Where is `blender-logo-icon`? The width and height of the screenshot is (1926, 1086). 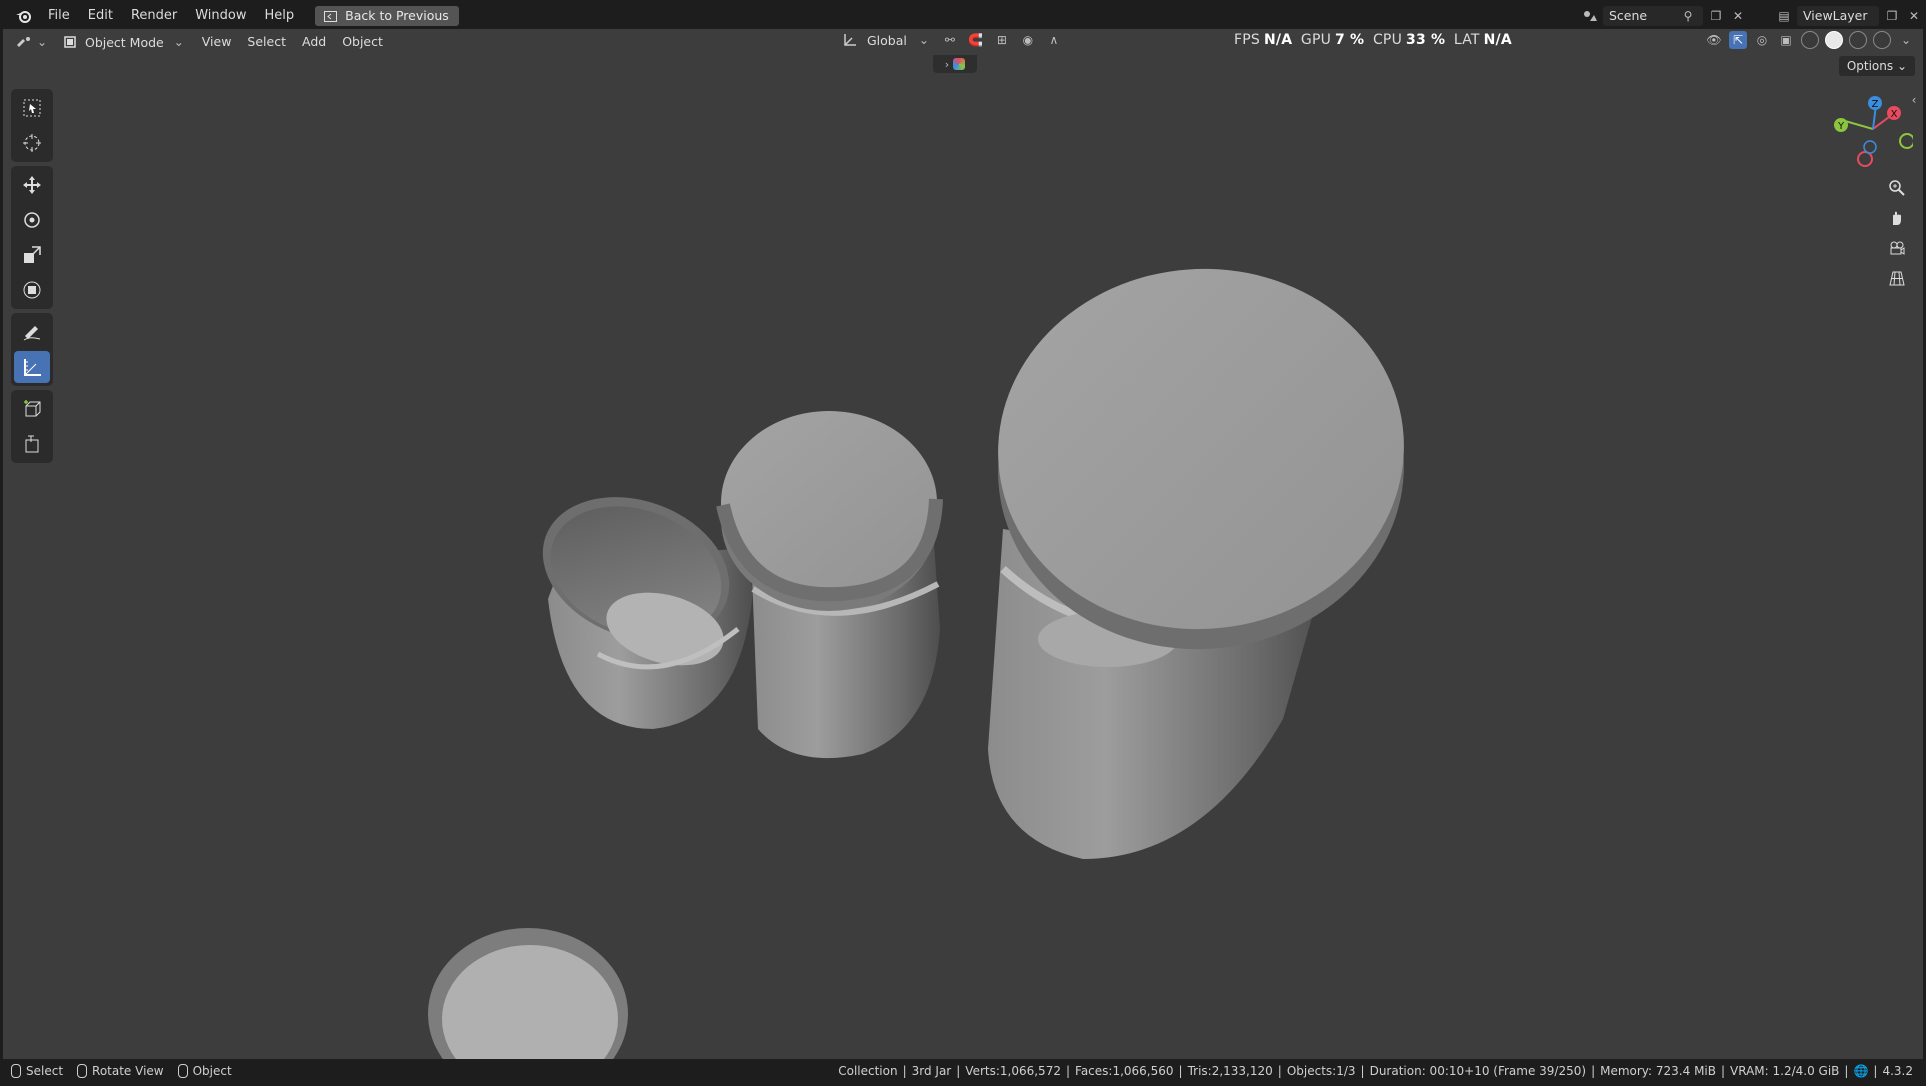
blender-logo-icon is located at coordinates (24, 16).